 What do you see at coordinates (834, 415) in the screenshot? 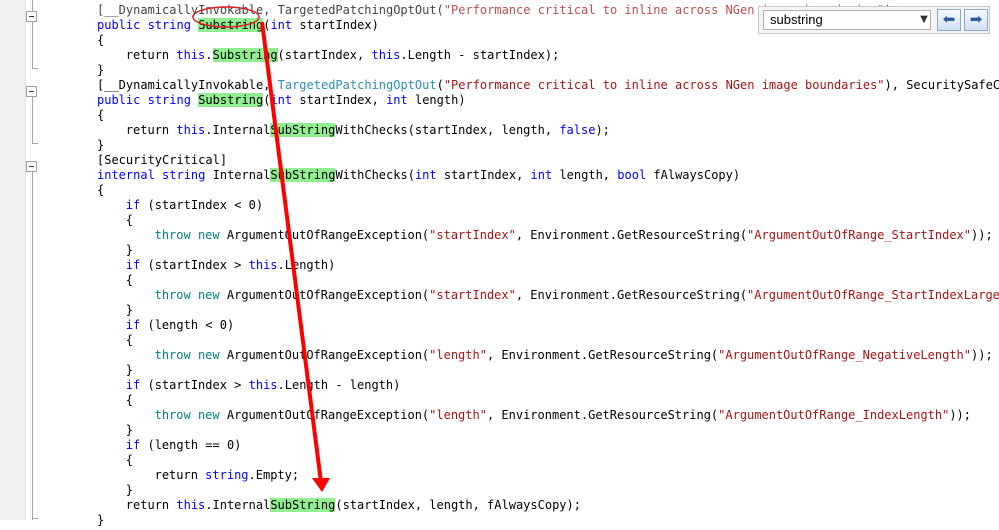
I see `code-token: "ArgumentOutOfRange_IndexLength"` at bounding box center [834, 415].